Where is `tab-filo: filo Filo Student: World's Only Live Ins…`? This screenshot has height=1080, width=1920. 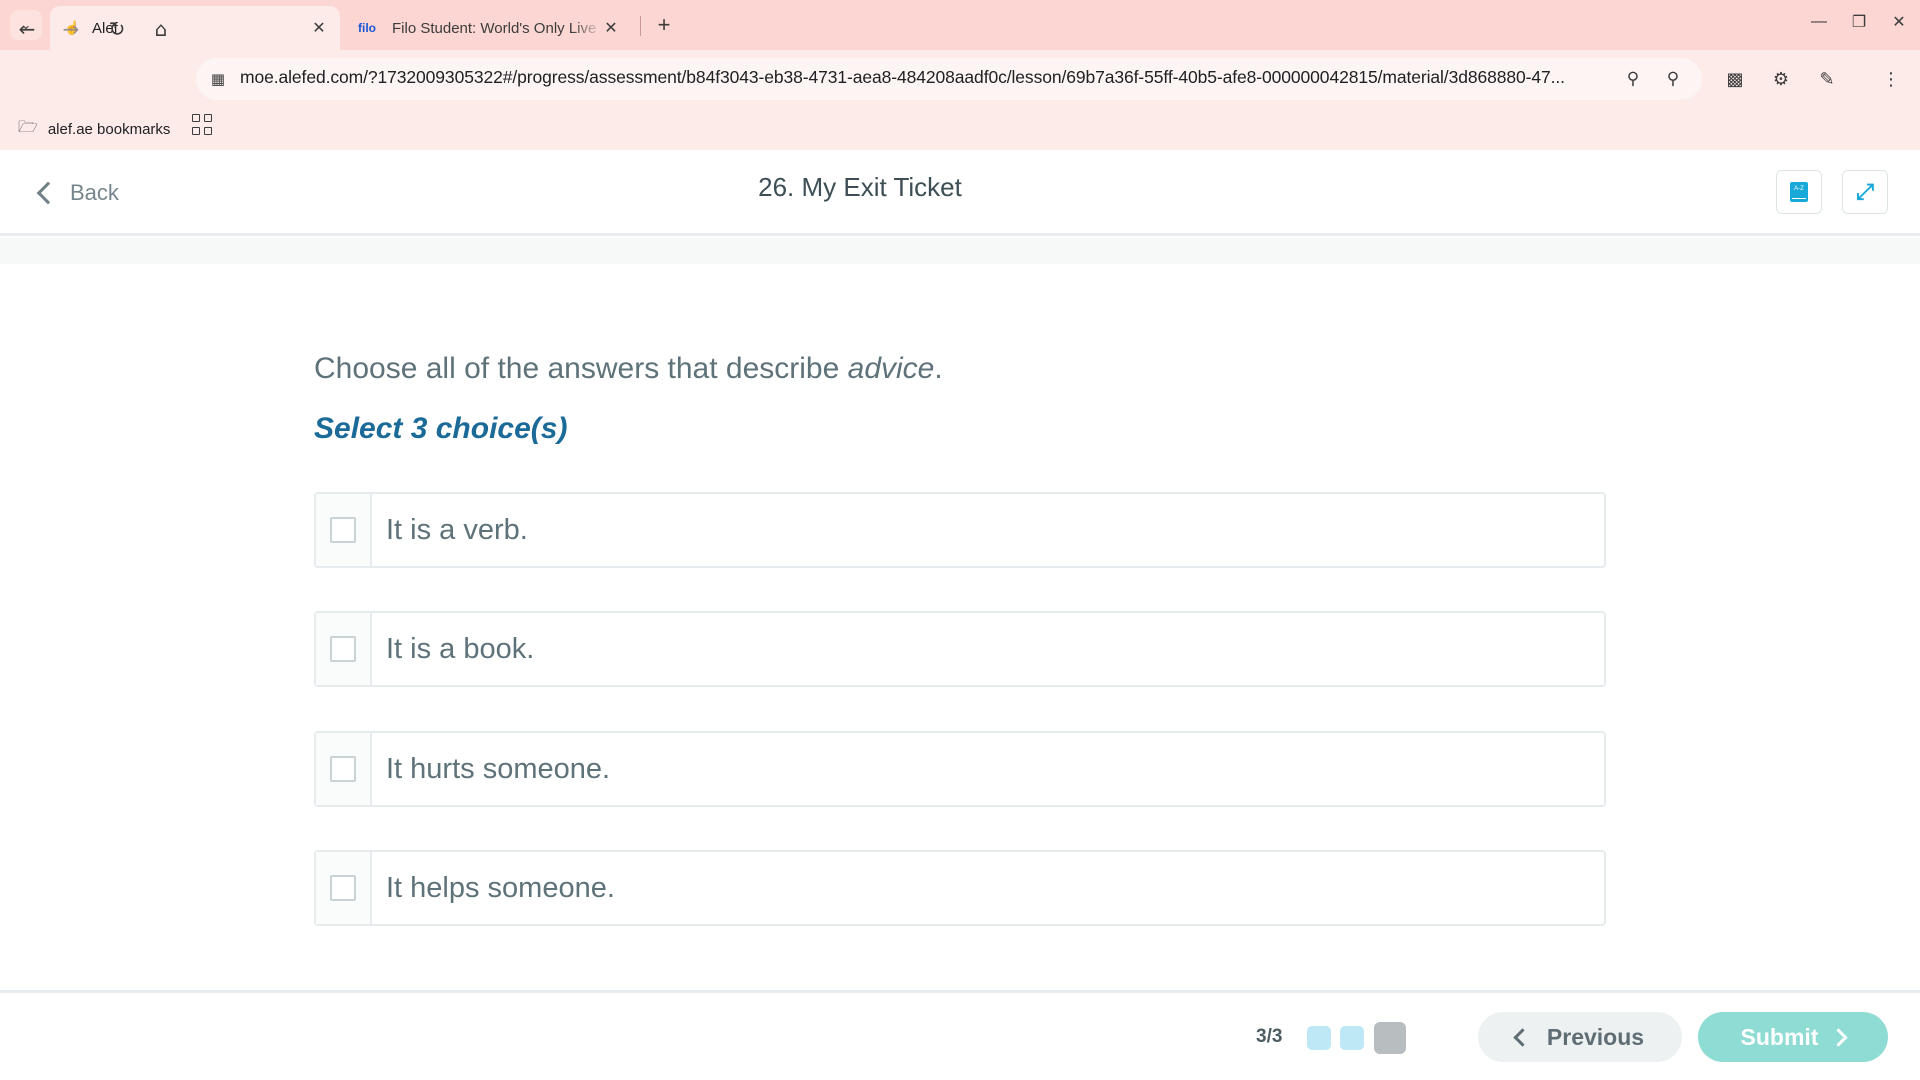 tab-filo: filo Filo Student: World's Only Live Ins… is located at coordinates (490, 28).